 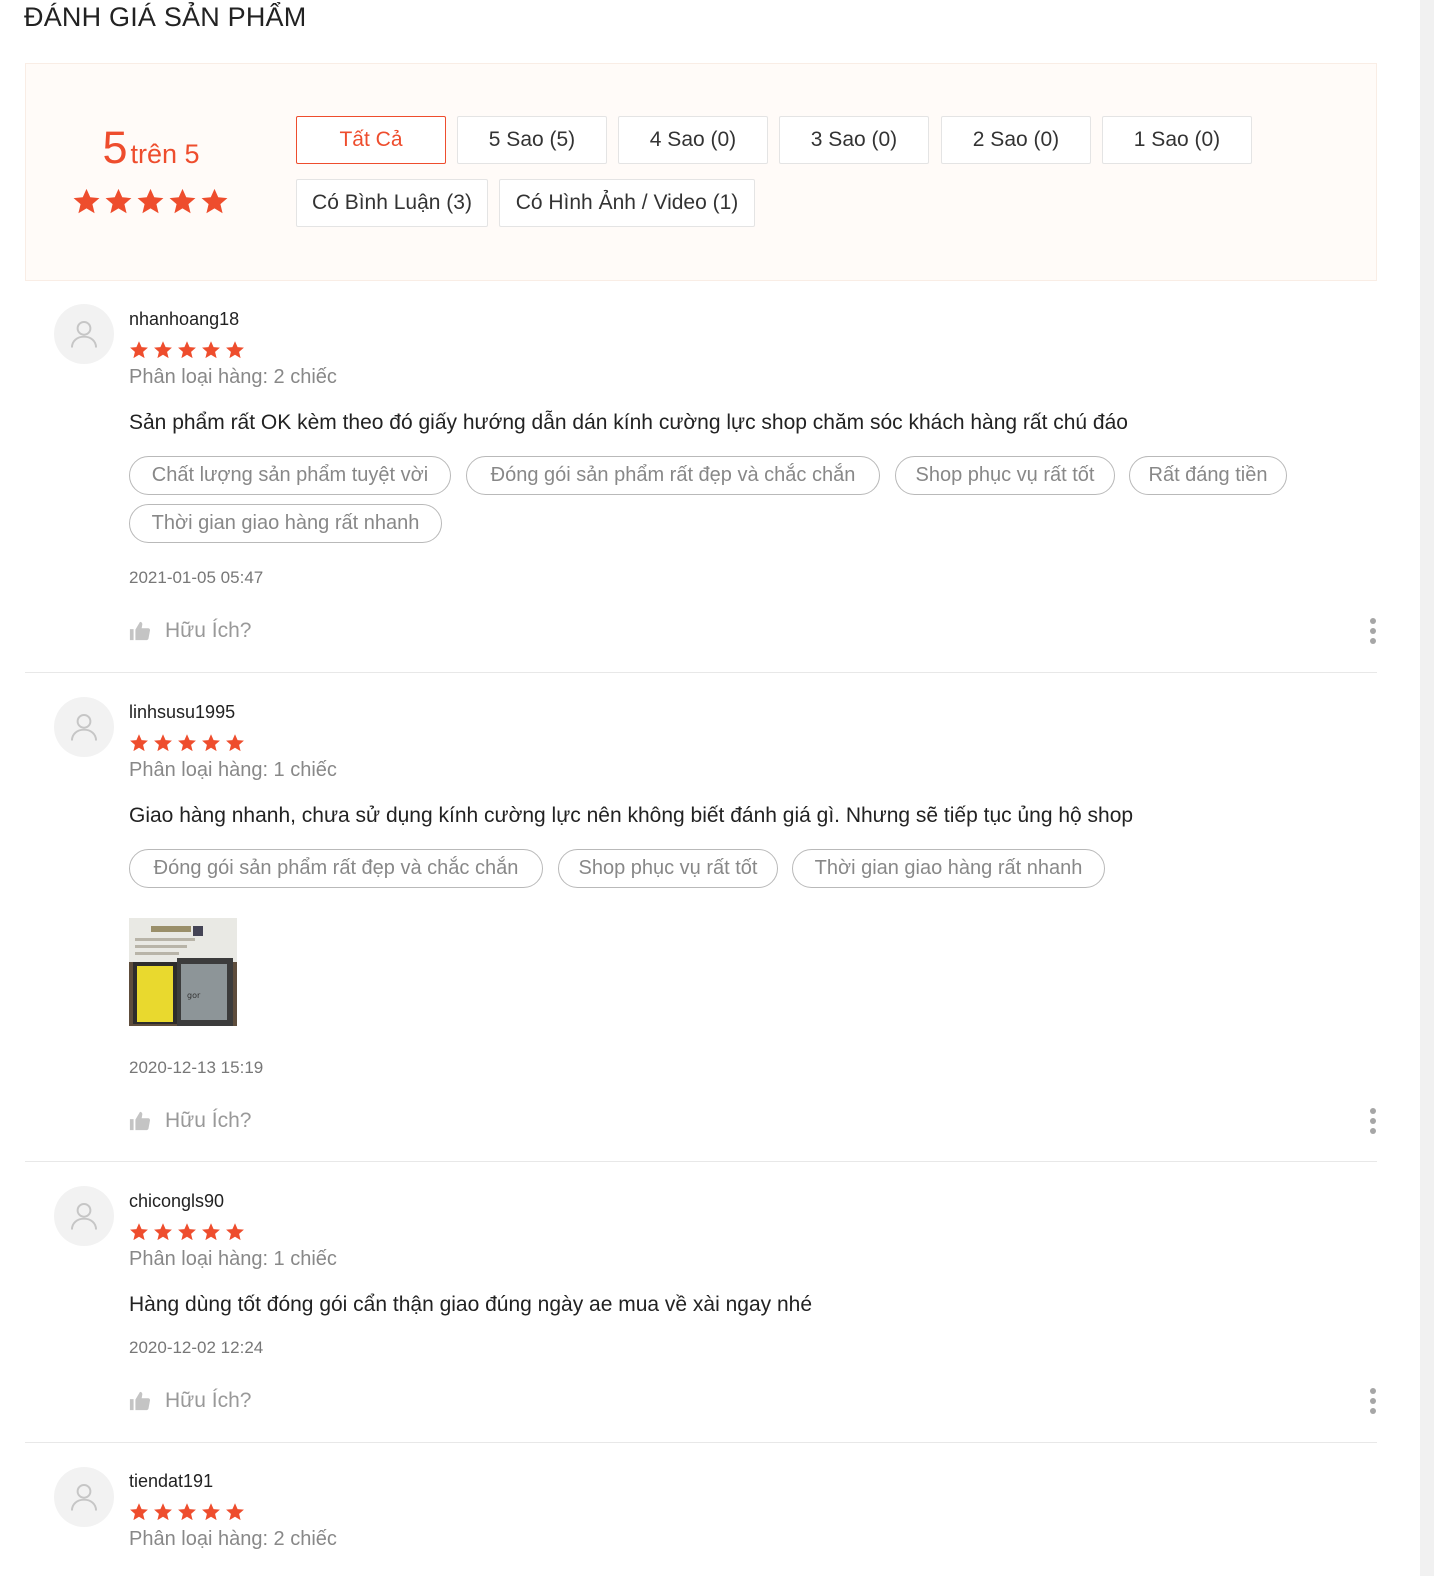 I want to click on overall-score: 5 trên 5, so click(x=151, y=148).